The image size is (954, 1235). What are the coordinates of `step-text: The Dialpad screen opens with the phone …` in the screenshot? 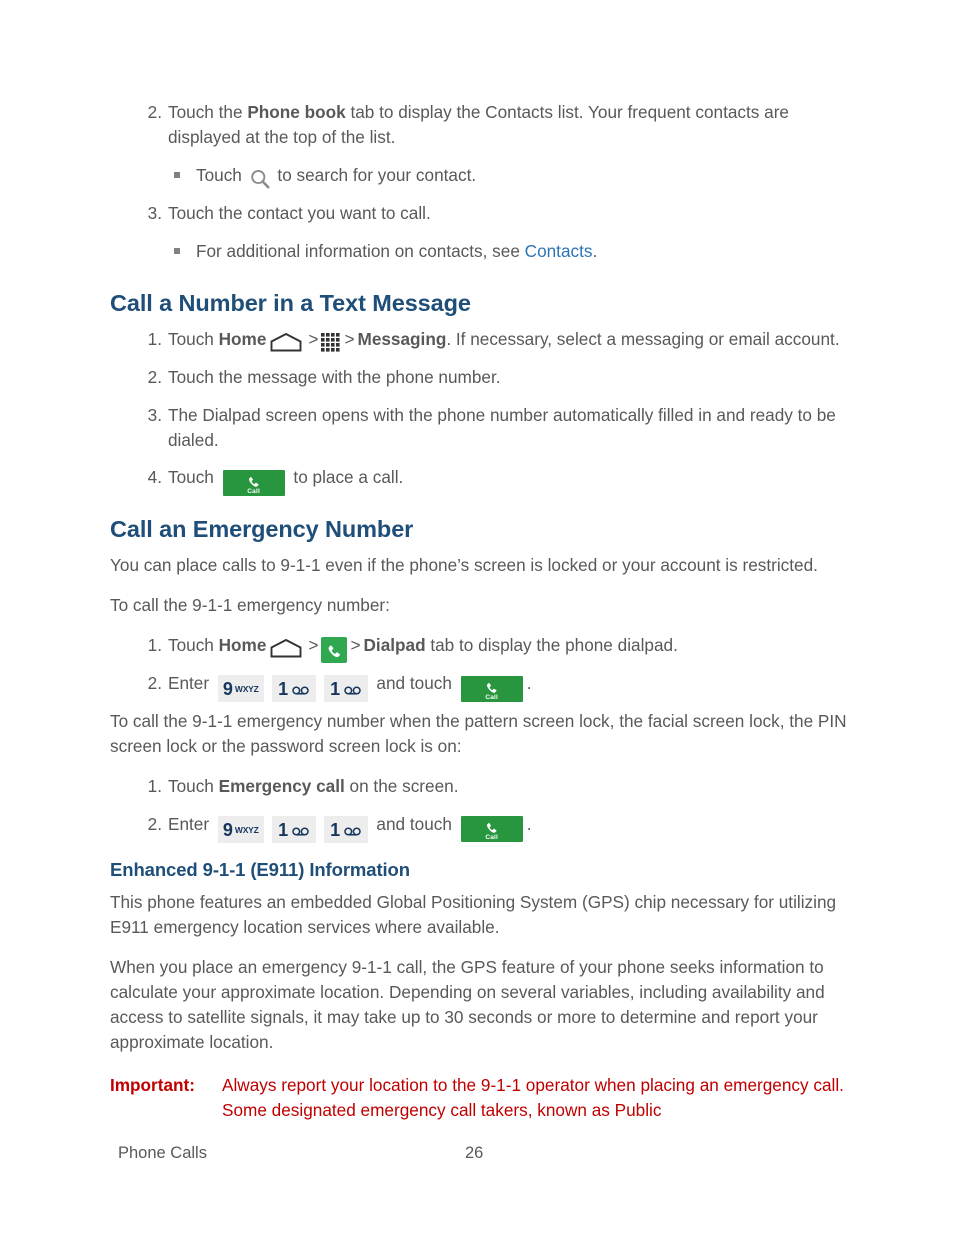 It's located at (502, 427).